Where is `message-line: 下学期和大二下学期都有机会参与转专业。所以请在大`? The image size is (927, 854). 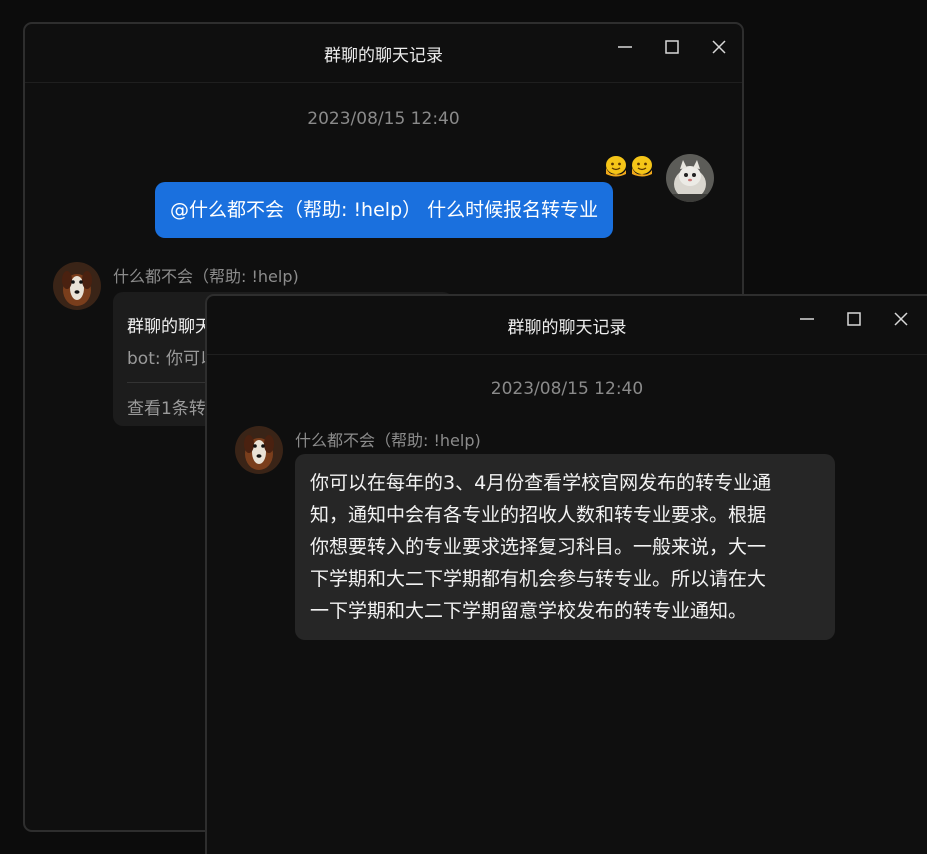 message-line: 下学期和大二下学期都有机会参与转专业。所以请在大 is located at coordinates (538, 579).